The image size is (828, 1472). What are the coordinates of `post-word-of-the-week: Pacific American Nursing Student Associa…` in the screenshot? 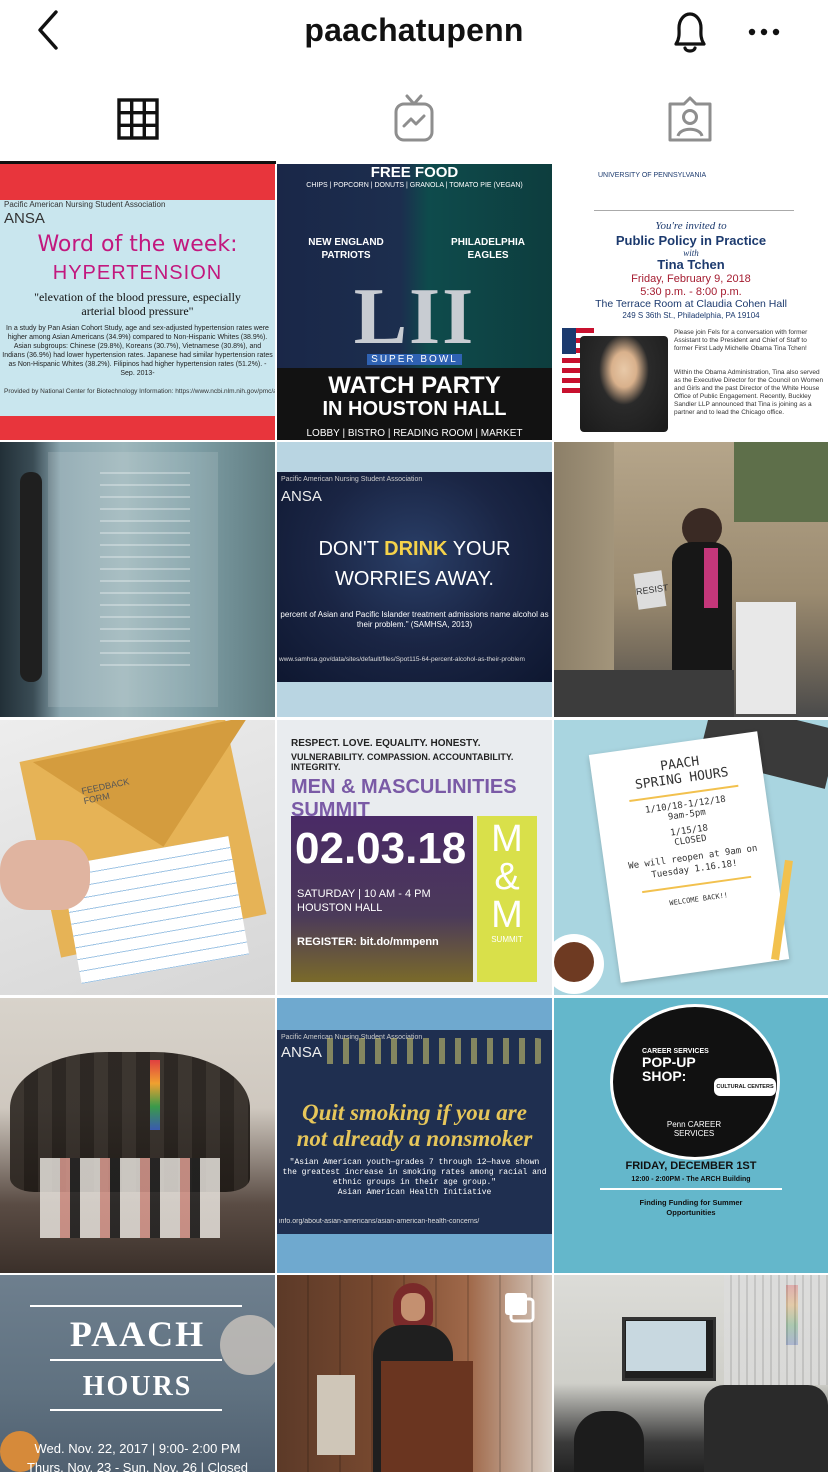 It's located at (137, 302).